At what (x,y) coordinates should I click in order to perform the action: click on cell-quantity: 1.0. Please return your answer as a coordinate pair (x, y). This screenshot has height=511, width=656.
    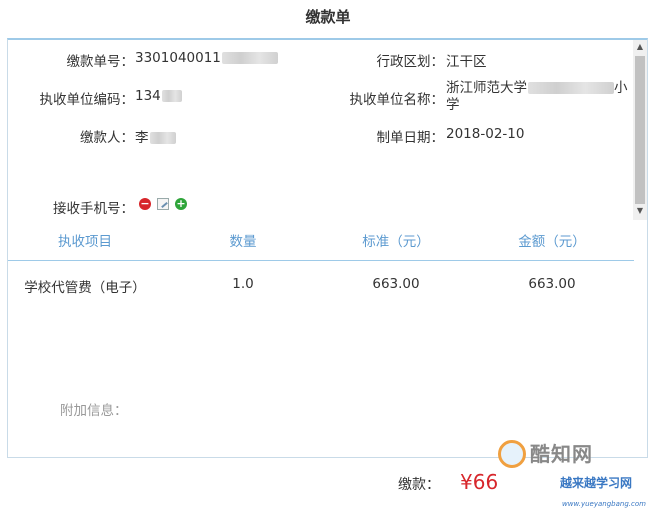
    Looking at the image, I should click on (243, 284).